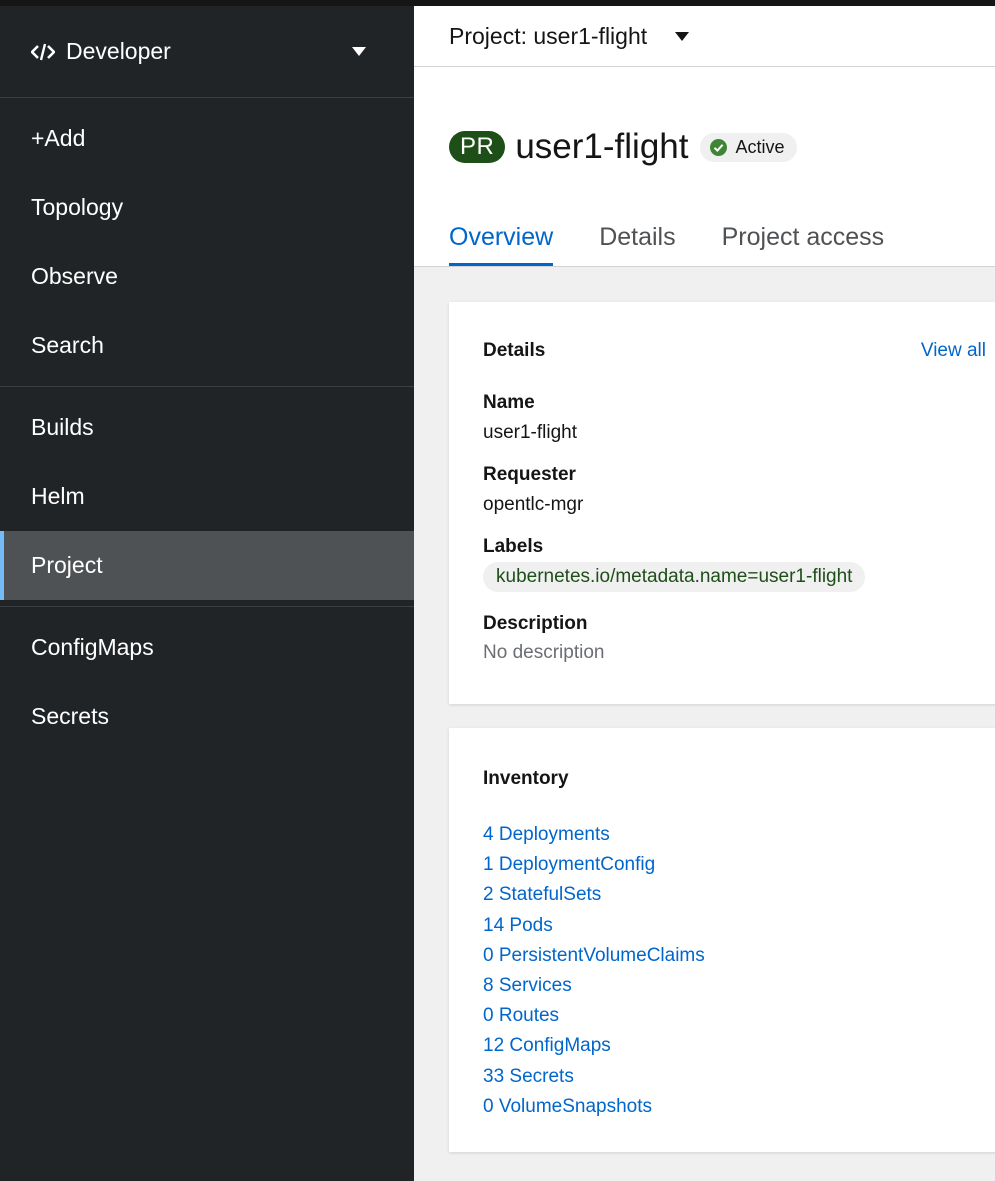 The height and width of the screenshot is (1181, 995). What do you see at coordinates (529, 474) in the screenshot?
I see `requester-label: Requester` at bounding box center [529, 474].